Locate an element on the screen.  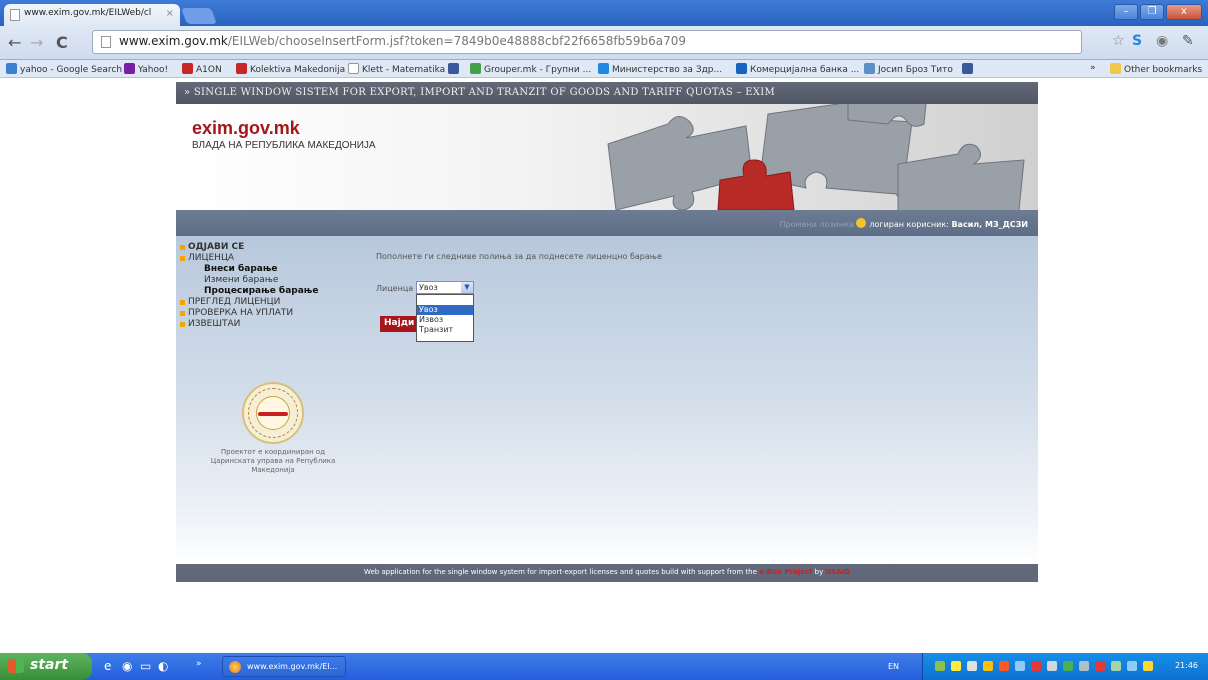
bookmark-2: A1ON is located at coordinates (202, 69).